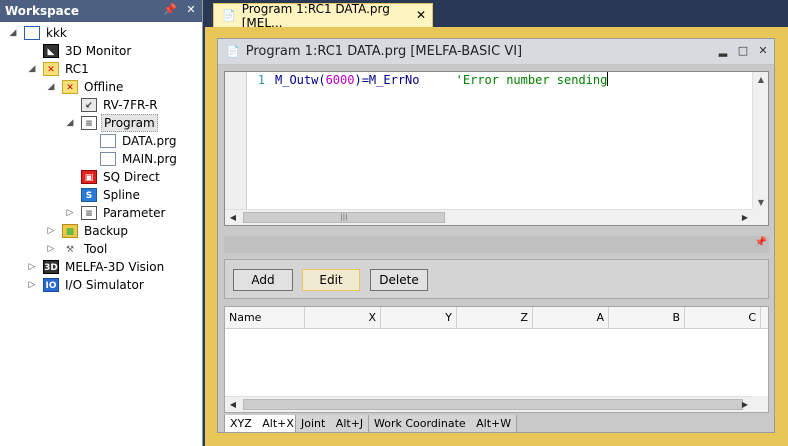  I want to click on tree-item-data-prg: DATA.prg, so click(101, 141).